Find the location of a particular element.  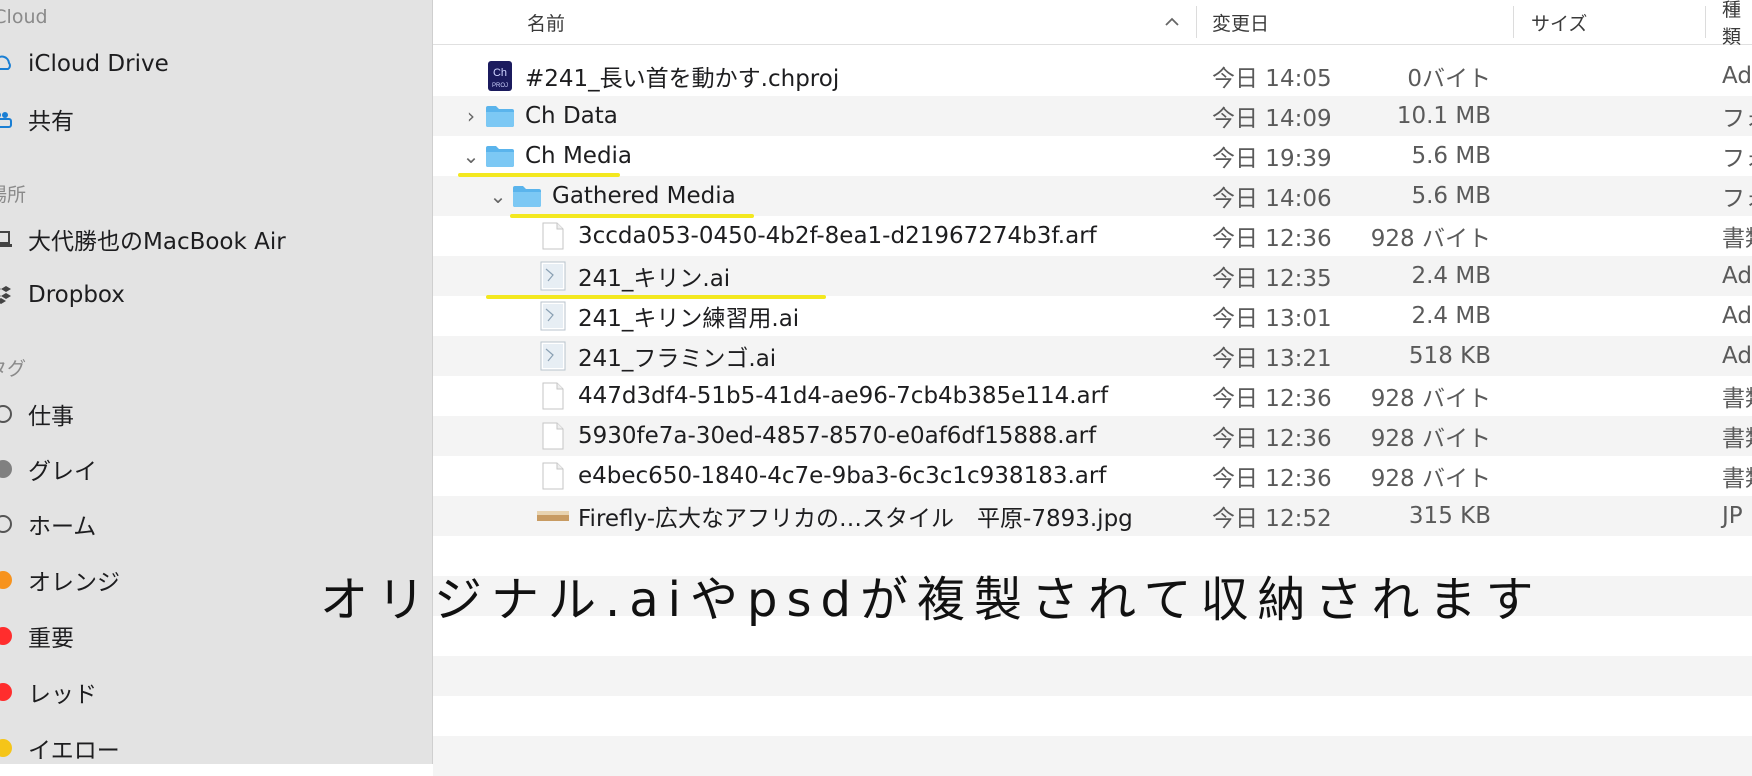

sidebar-tag-item: オレンジ is located at coordinates (60, 580).